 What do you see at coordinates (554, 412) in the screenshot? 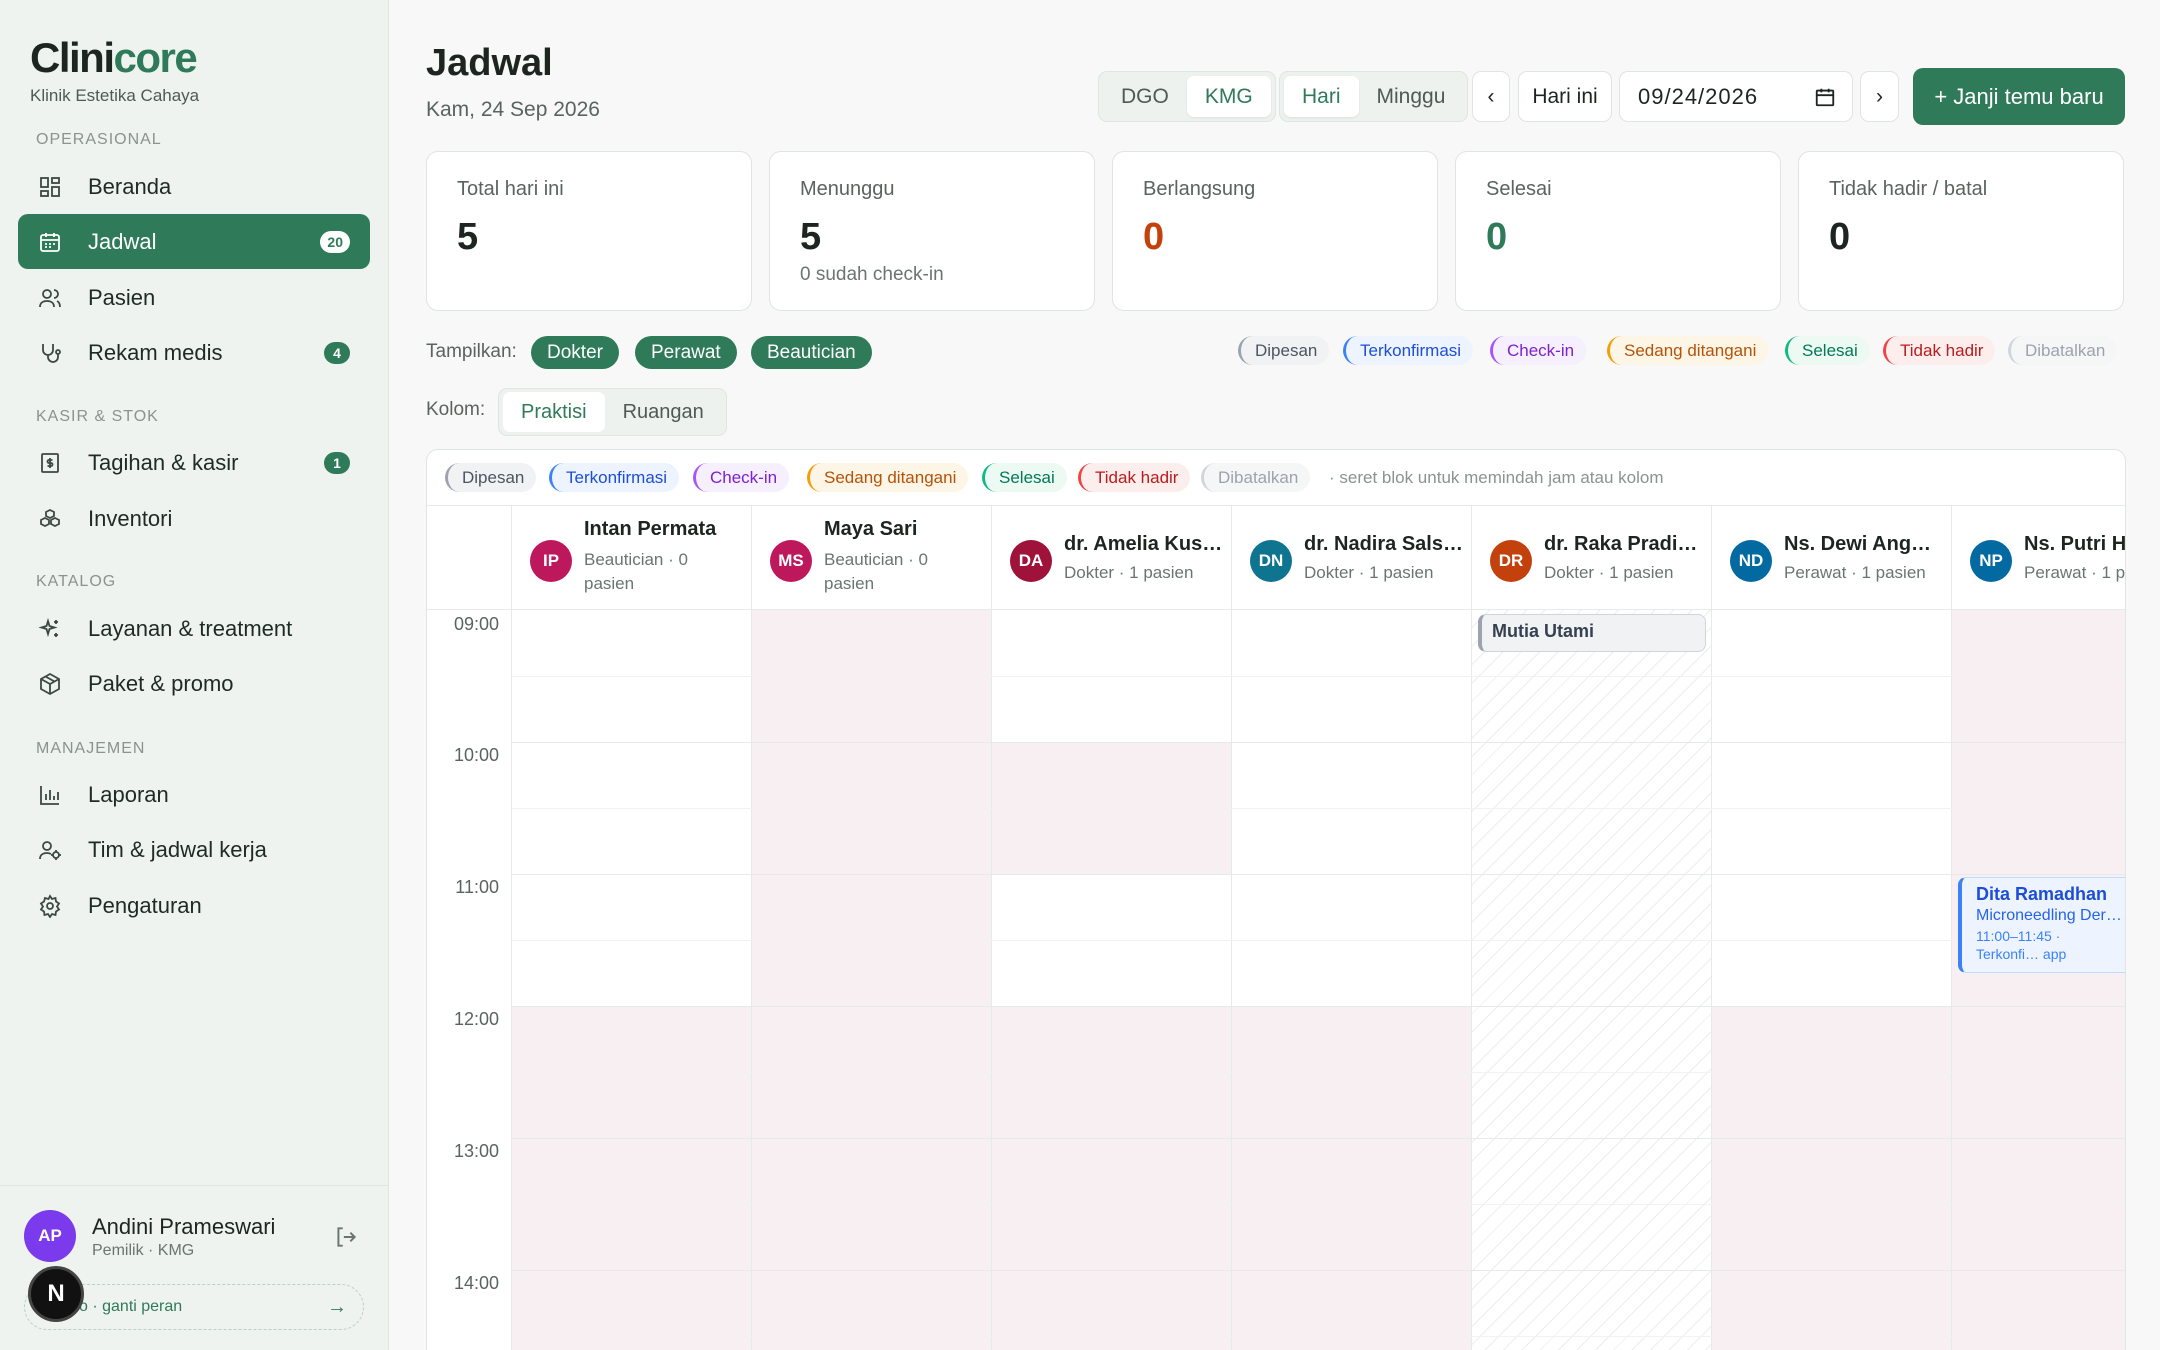
I see `column-option-praktisi: Praktisi` at bounding box center [554, 412].